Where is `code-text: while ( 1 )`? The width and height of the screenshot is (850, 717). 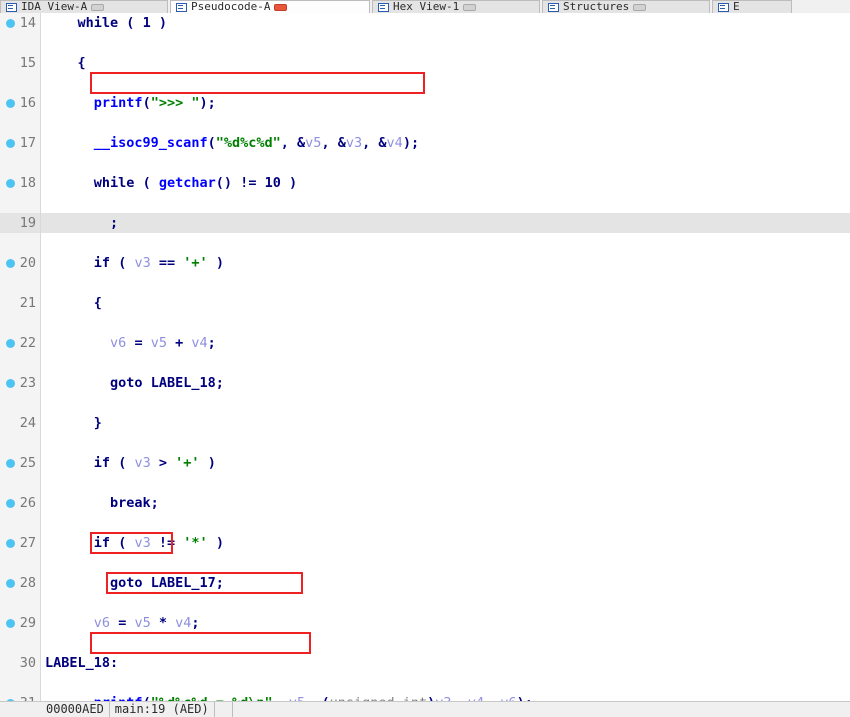 code-text: while ( 1 ) is located at coordinates (445, 23).